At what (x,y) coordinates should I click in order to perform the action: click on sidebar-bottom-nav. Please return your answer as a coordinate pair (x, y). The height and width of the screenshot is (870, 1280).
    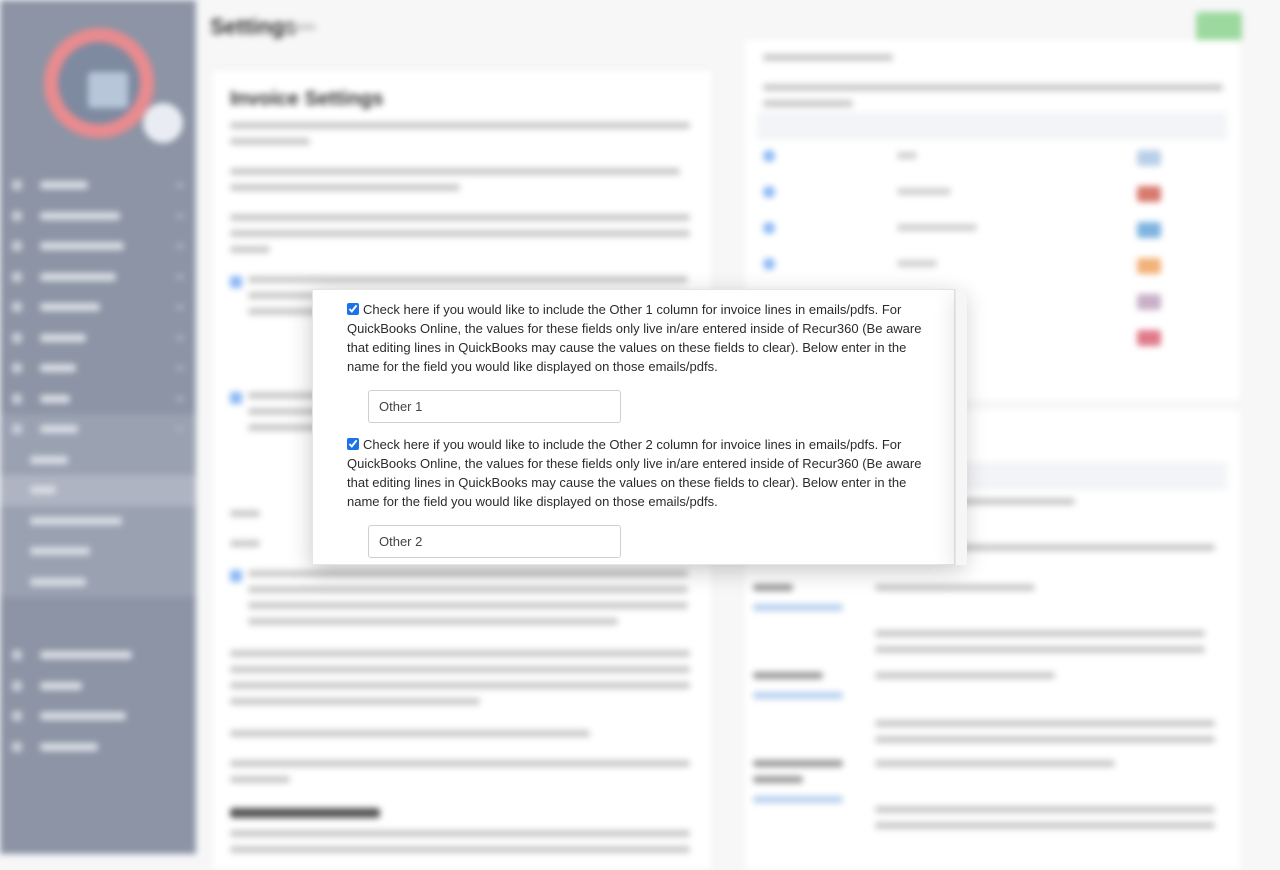
    Looking at the image, I should click on (98, 701).